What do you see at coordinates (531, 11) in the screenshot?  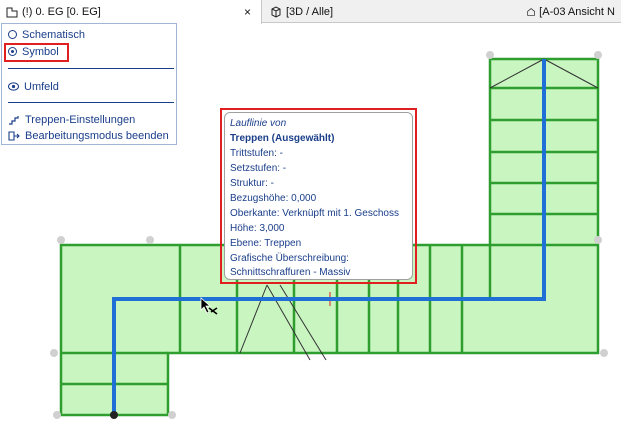 I see `elevation-icon` at bounding box center [531, 11].